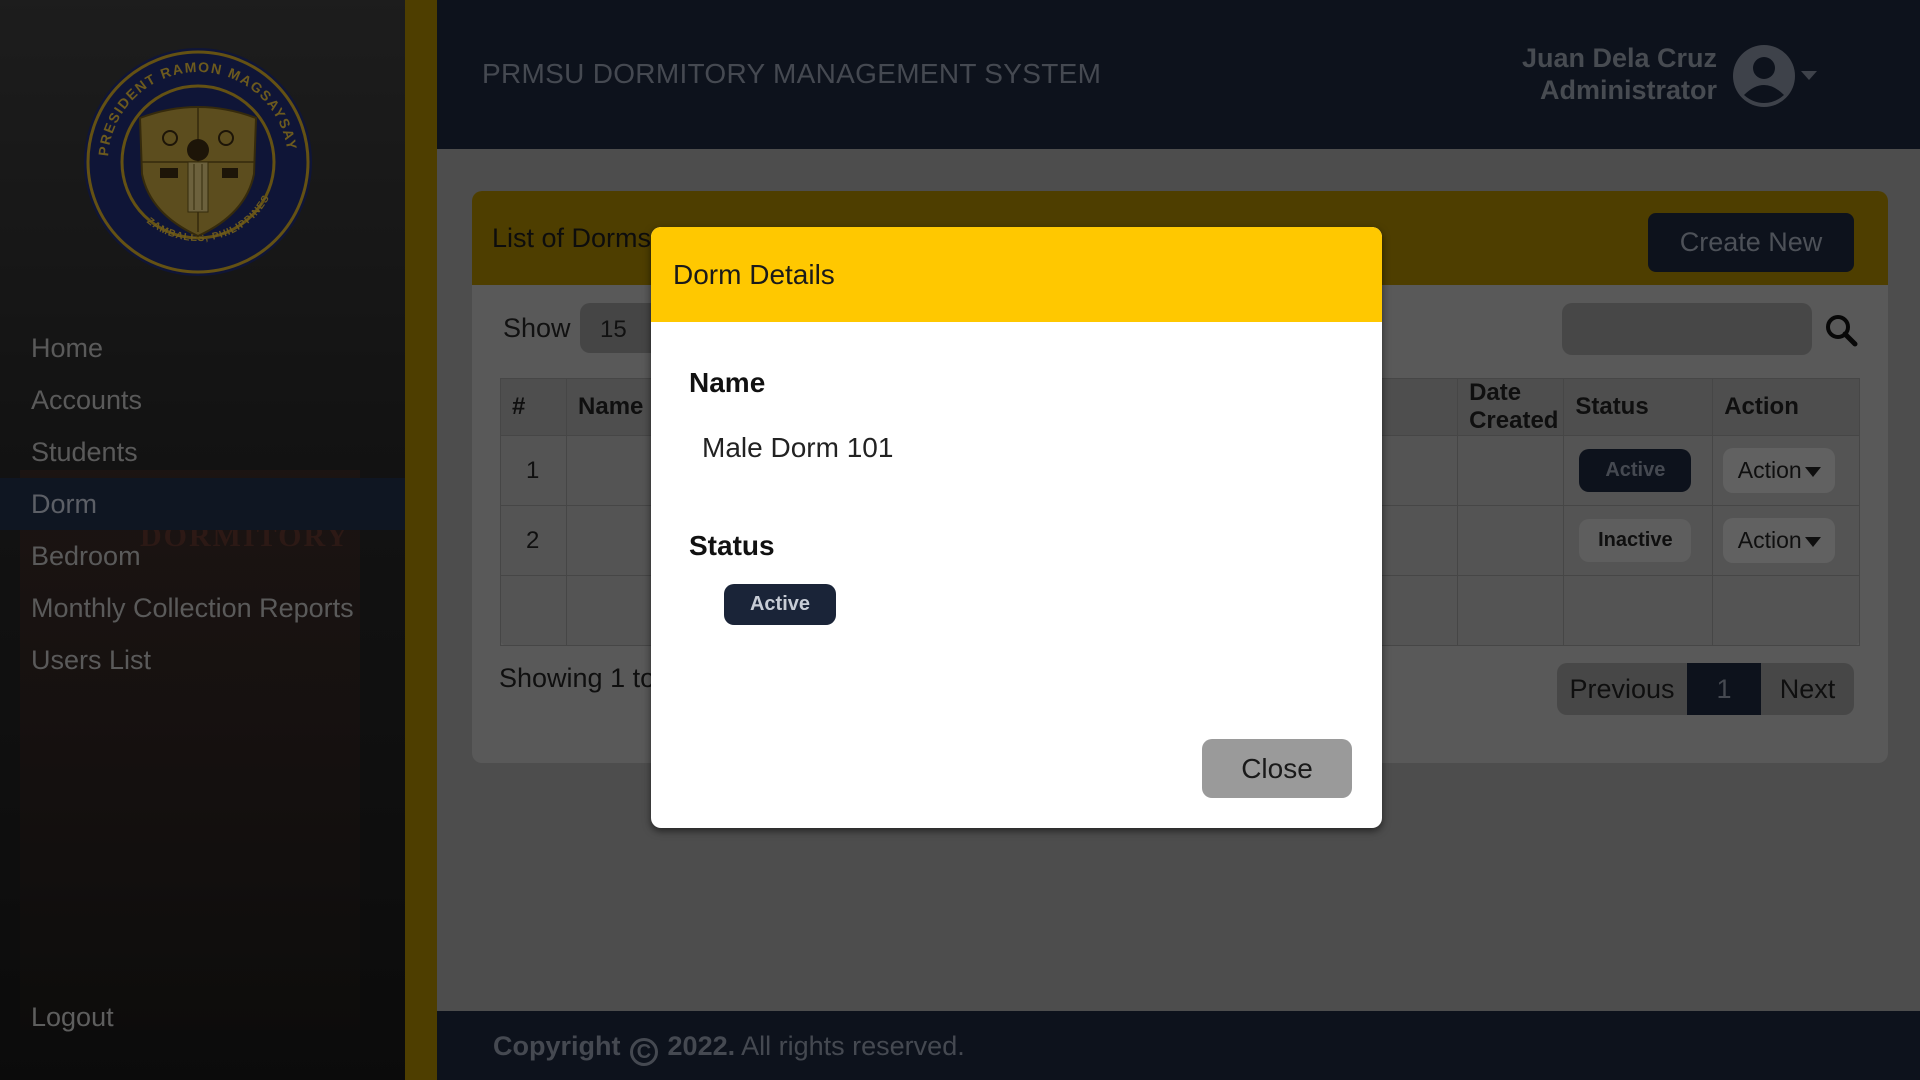  What do you see at coordinates (754, 274) in the screenshot?
I see `modal-title: Dorm Details` at bounding box center [754, 274].